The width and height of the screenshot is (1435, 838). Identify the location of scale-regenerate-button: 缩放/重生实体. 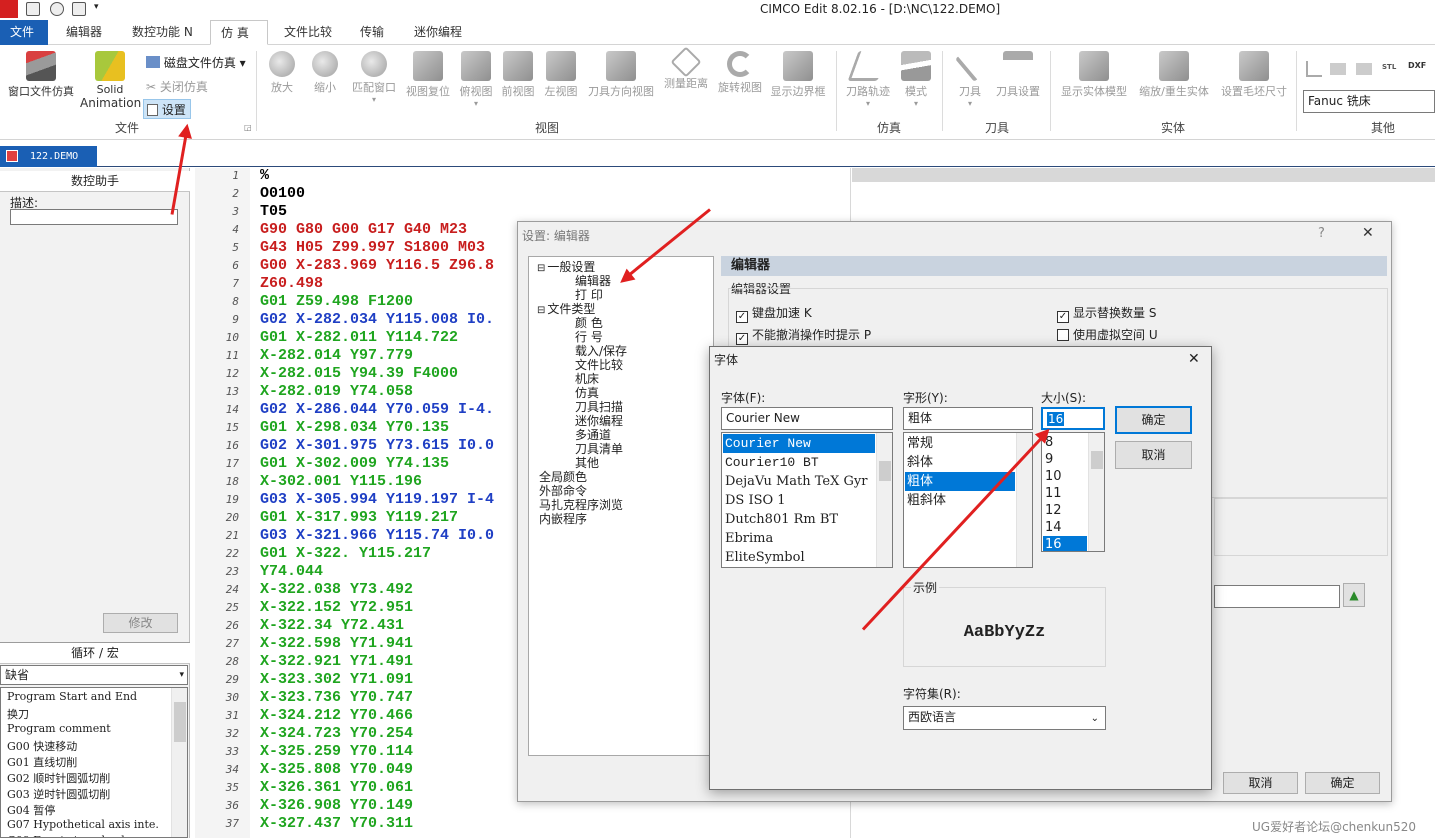
(1174, 75).